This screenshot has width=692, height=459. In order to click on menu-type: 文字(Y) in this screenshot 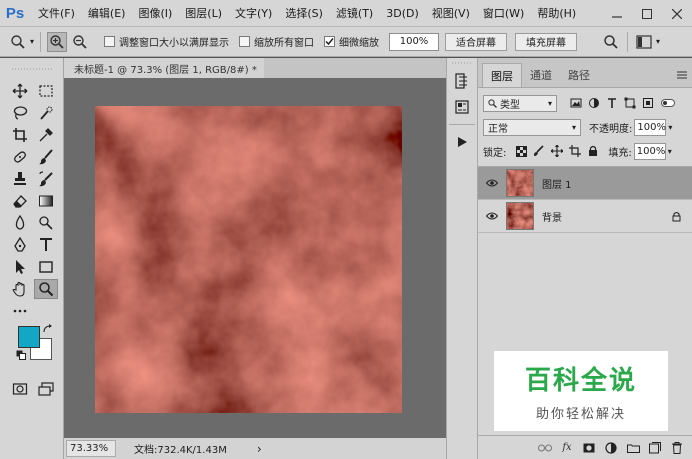, I will do `click(253, 13)`.